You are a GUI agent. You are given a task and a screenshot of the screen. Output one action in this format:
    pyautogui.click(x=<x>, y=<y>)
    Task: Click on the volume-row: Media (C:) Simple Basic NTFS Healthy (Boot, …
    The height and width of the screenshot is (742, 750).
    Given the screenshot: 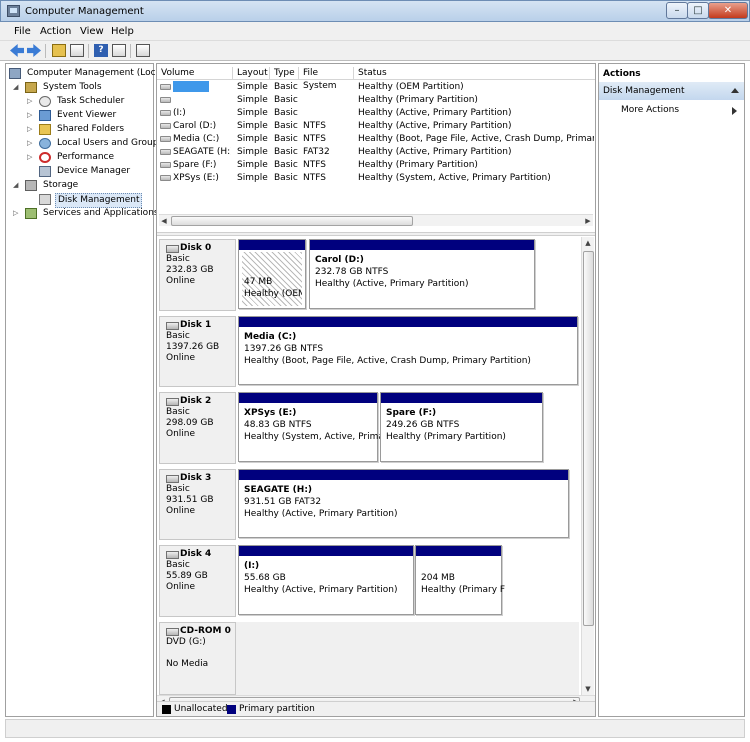 What is the action you would take?
    pyautogui.click(x=376, y=139)
    